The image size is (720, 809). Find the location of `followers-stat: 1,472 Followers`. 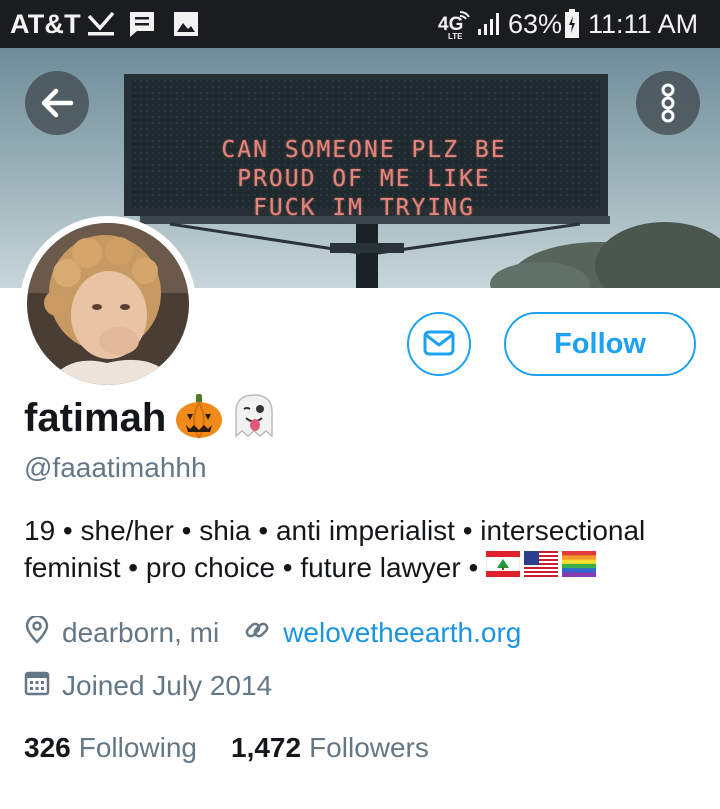

followers-stat: 1,472 Followers is located at coordinates (330, 748).